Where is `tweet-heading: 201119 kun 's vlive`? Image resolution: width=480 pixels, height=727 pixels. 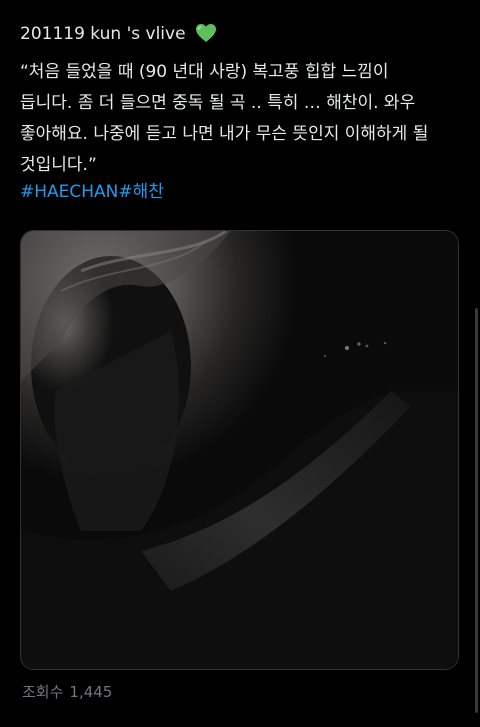 tweet-heading: 201119 kun 's vlive is located at coordinates (118, 36).